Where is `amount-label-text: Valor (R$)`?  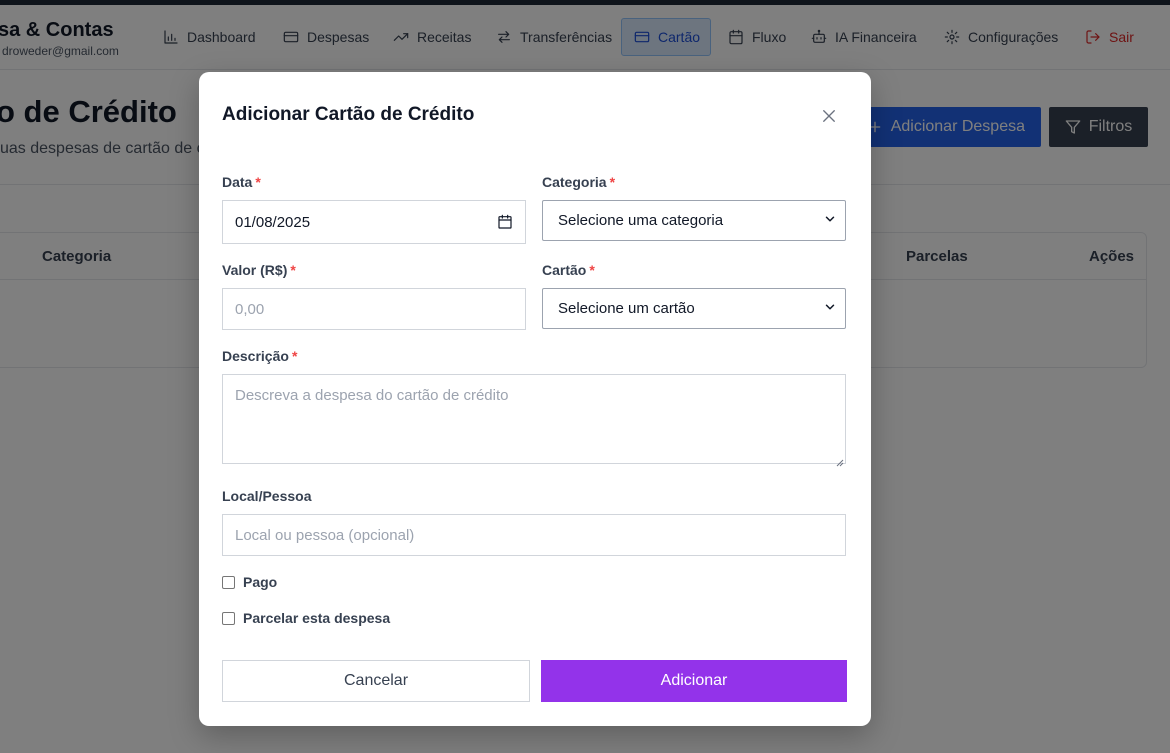 amount-label-text: Valor (R$) is located at coordinates (255, 270).